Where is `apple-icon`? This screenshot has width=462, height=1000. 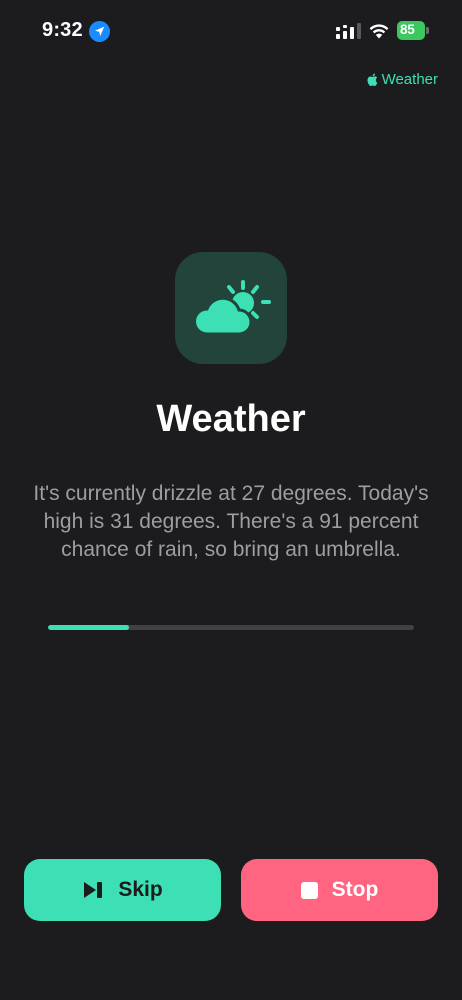
apple-icon is located at coordinates (372, 79).